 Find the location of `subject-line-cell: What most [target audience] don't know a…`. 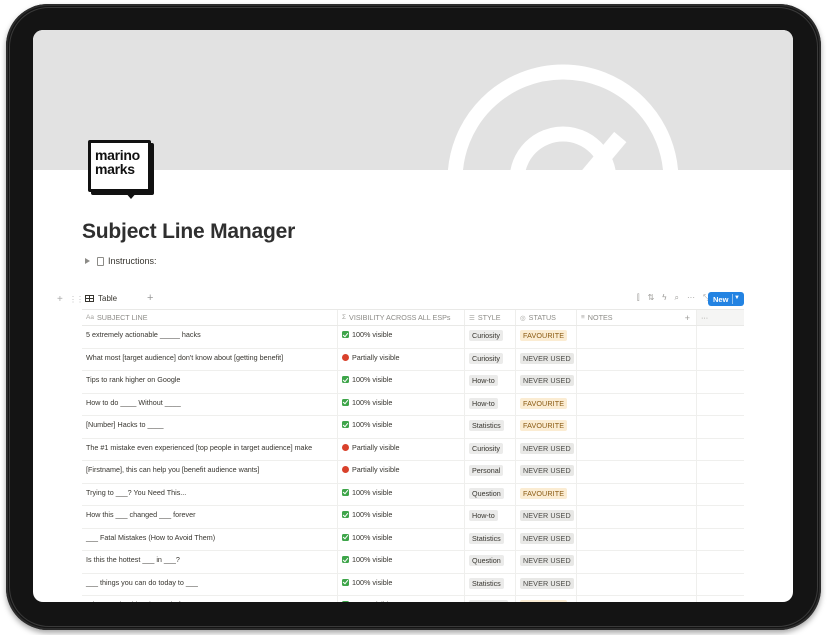

subject-line-cell: What most [target audience] don't know a… is located at coordinates (210, 359).